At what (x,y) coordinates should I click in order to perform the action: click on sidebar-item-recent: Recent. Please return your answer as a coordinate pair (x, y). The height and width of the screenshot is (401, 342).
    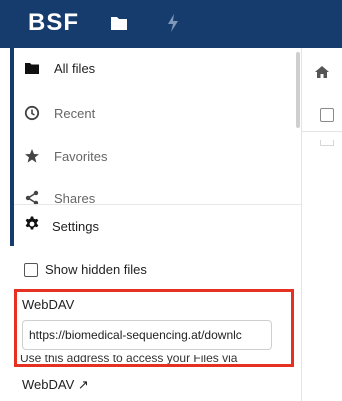
    Looking at the image, I should click on (154, 113).